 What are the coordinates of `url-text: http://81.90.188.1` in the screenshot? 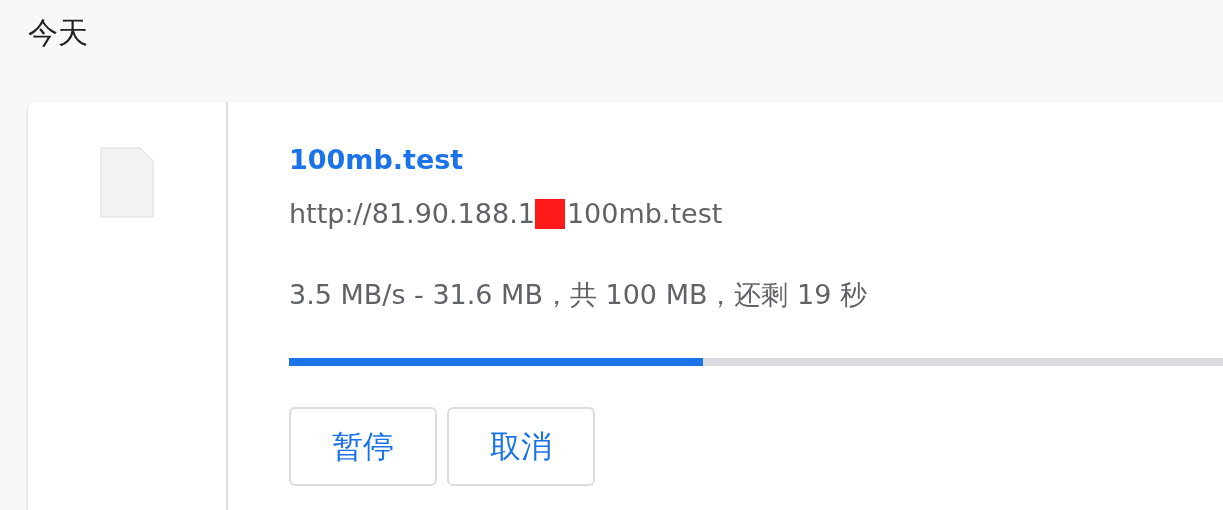 It's located at (412, 213).